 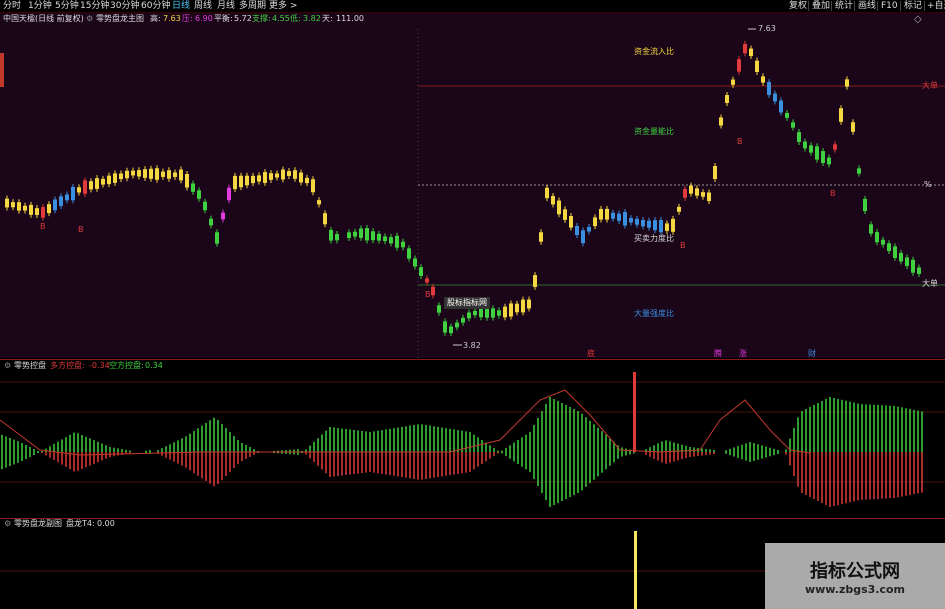 What do you see at coordinates (12, 6) in the screenshot?
I see `period-tab-timeshare: 分时` at bounding box center [12, 6].